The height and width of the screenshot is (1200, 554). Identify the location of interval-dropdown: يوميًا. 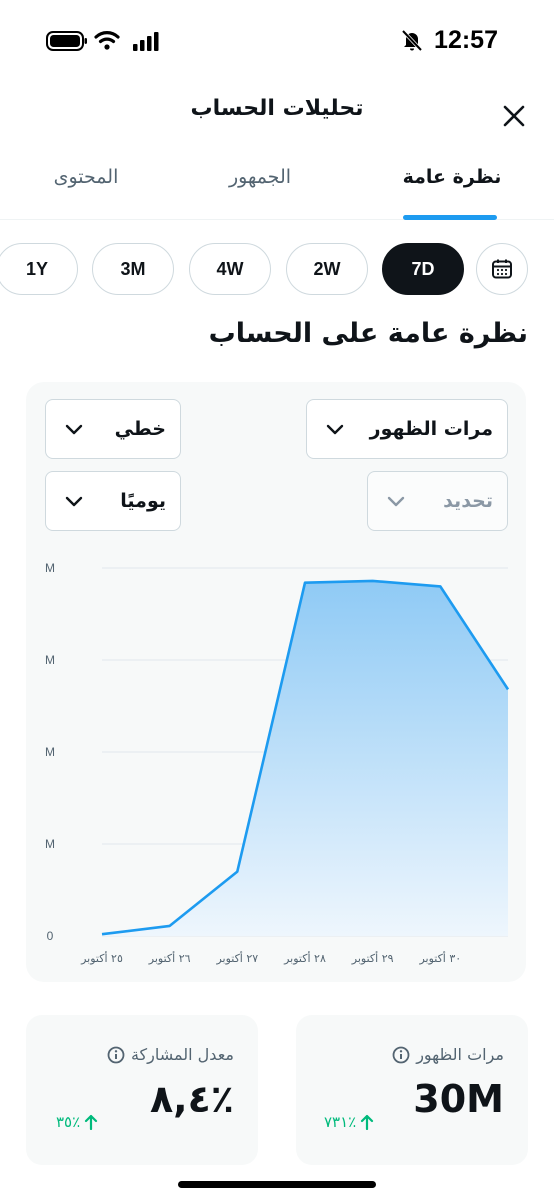
(113, 501).